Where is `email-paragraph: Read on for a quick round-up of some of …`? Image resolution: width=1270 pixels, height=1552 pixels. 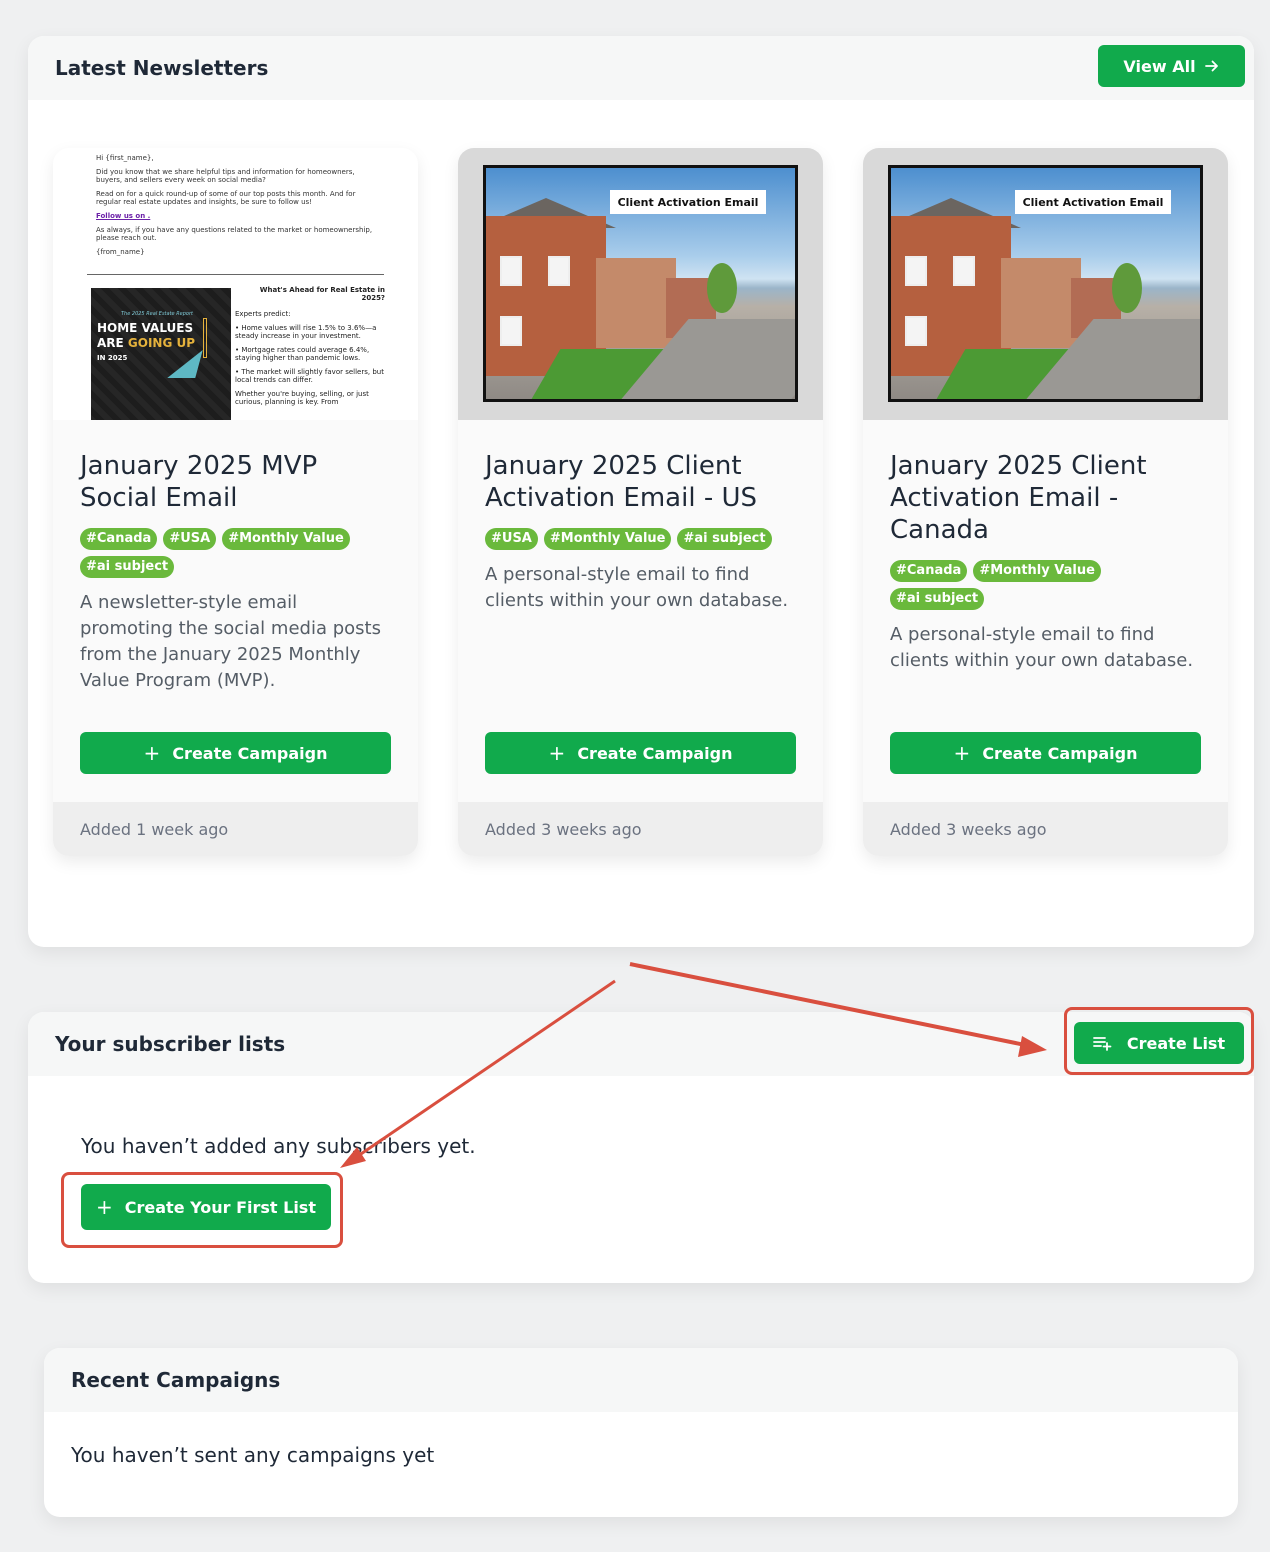
email-paragraph: Read on for a quick round-up of some of … is located at coordinates (226, 198).